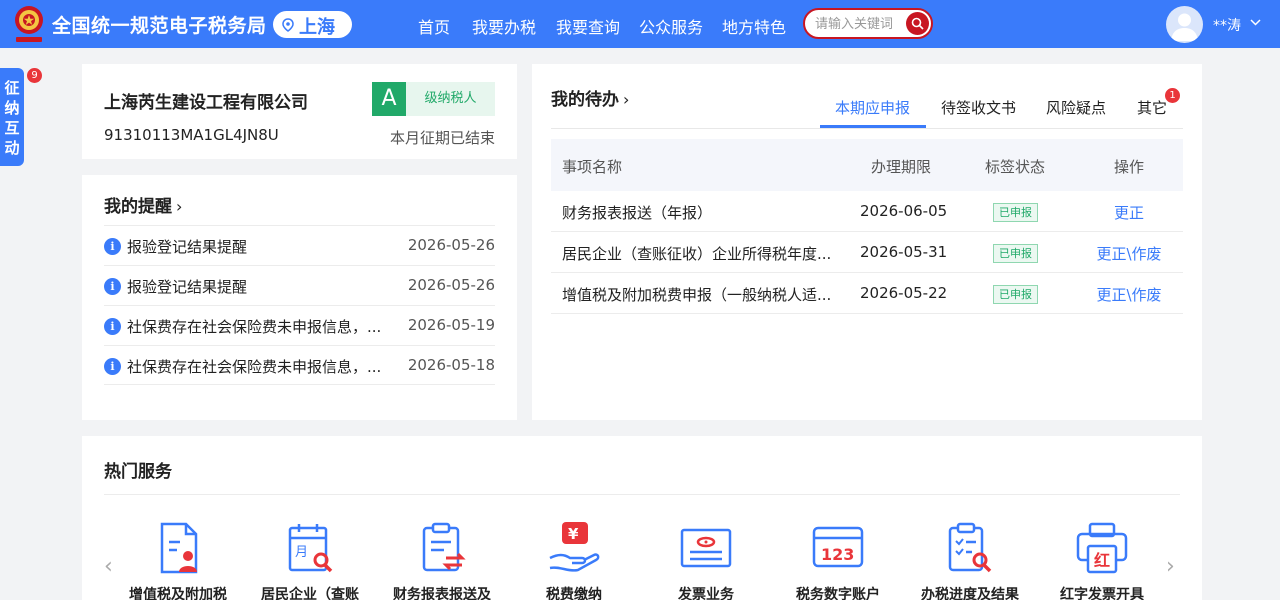 This screenshot has height=600, width=1280. What do you see at coordinates (901, 167) in the screenshot?
I see `col-deadline: 办理期限` at bounding box center [901, 167].